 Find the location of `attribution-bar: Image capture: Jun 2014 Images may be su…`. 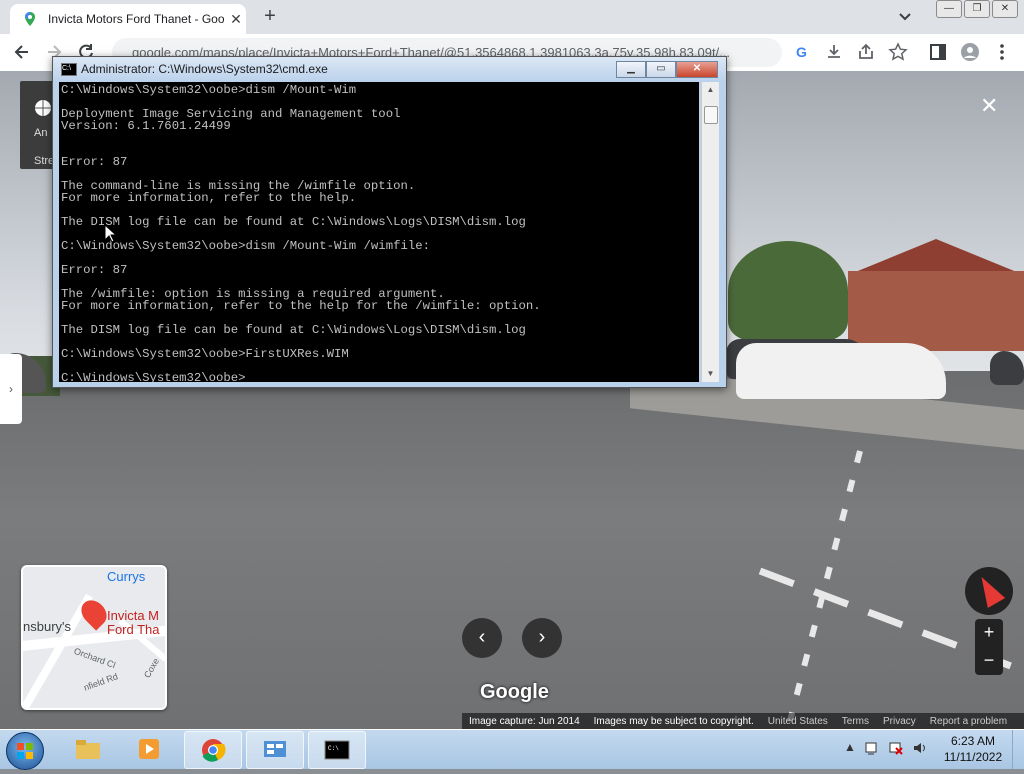

attribution-bar: Image capture: Jun 2014 Images may be su… is located at coordinates (743, 721).